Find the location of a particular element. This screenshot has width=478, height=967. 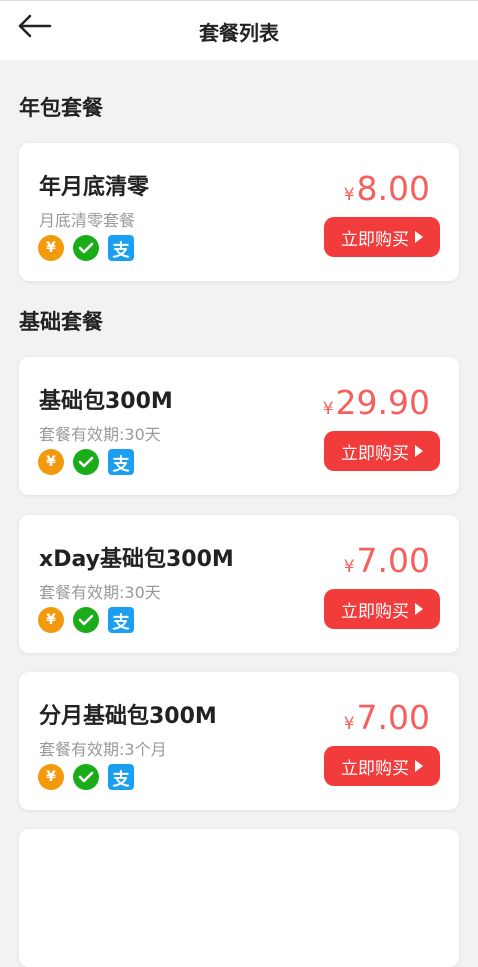

price-value: 8.00 is located at coordinates (393, 188).